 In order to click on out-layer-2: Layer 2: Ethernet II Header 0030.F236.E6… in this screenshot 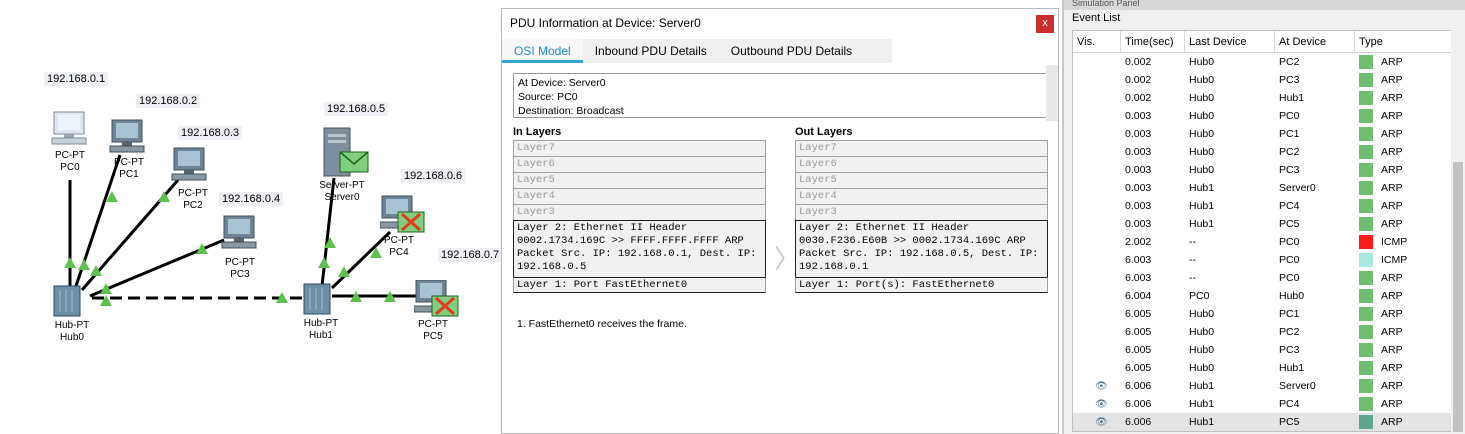, I will do `click(921, 248)`.